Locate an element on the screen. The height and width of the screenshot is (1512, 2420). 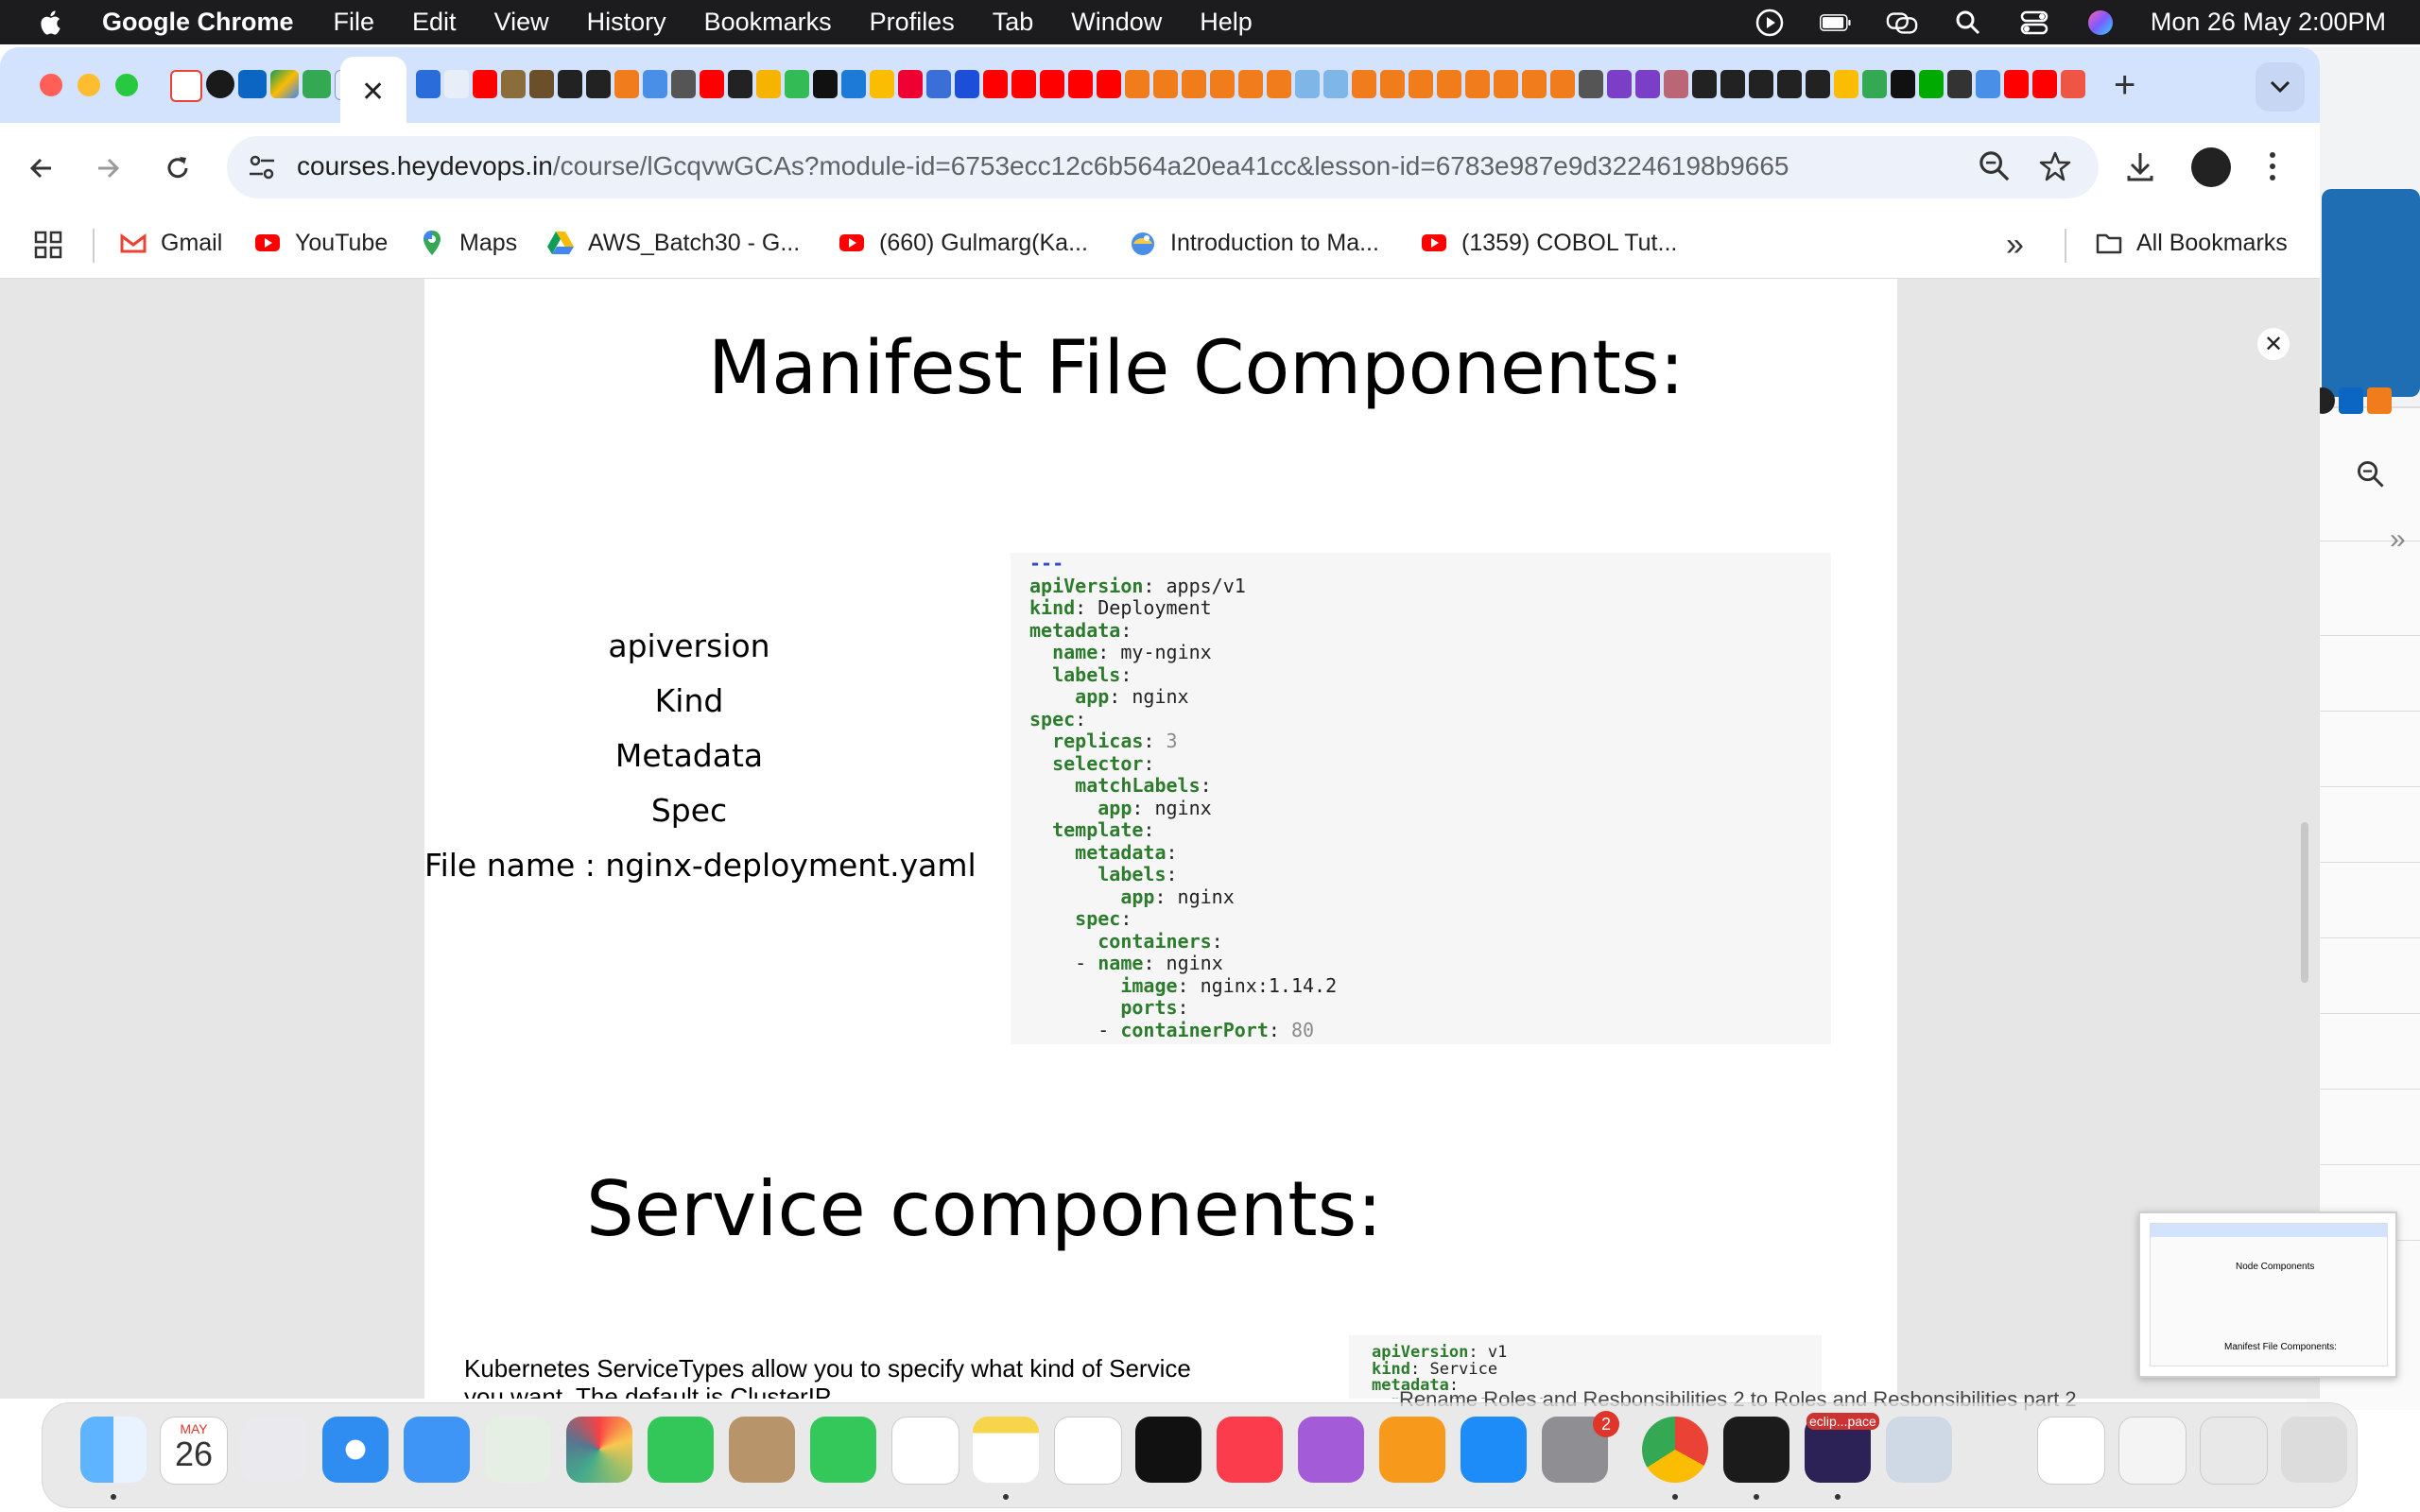
new-tab-button: + is located at coordinates (2124, 85).